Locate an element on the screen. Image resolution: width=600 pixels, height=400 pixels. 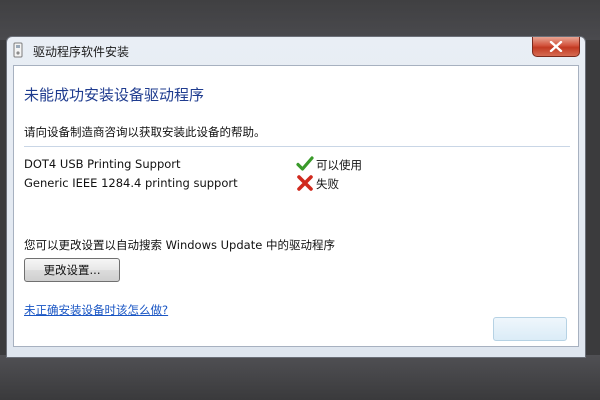
device-icon is located at coordinates (18, 50).